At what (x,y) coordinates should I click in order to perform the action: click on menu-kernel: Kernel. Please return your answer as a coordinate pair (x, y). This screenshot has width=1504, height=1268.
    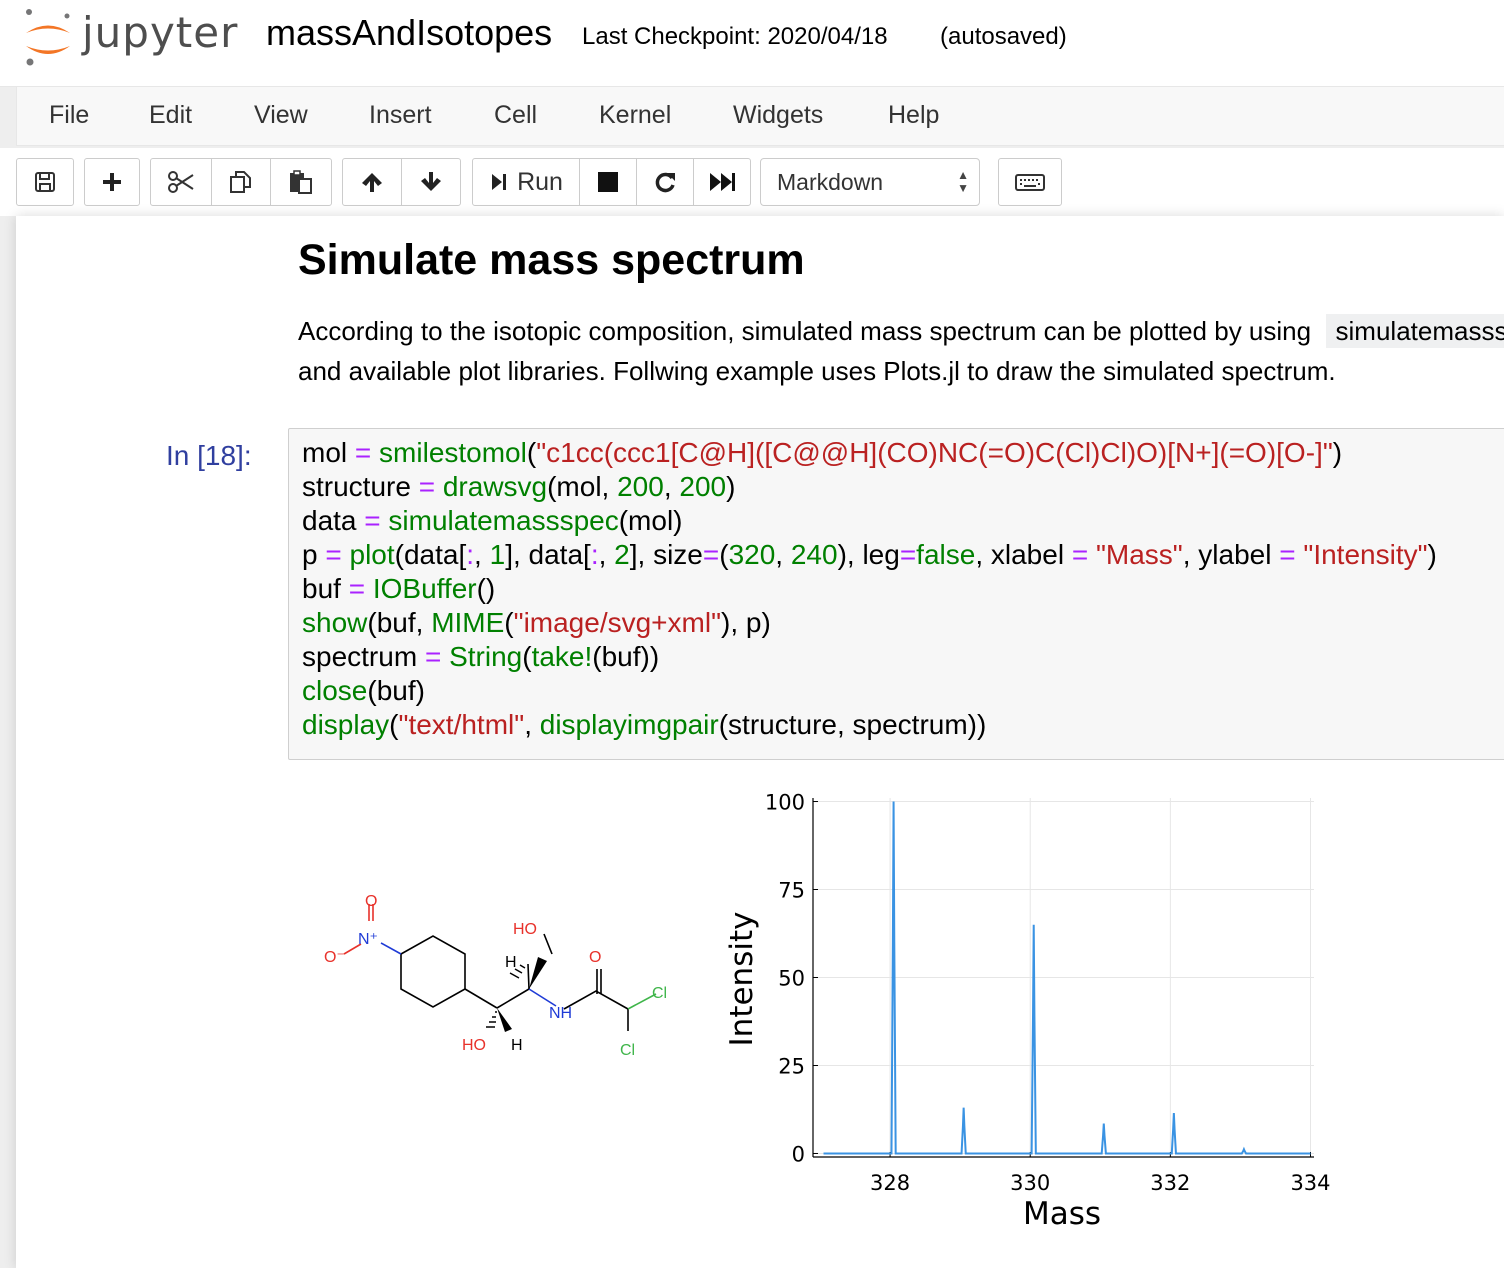
    Looking at the image, I should click on (635, 115).